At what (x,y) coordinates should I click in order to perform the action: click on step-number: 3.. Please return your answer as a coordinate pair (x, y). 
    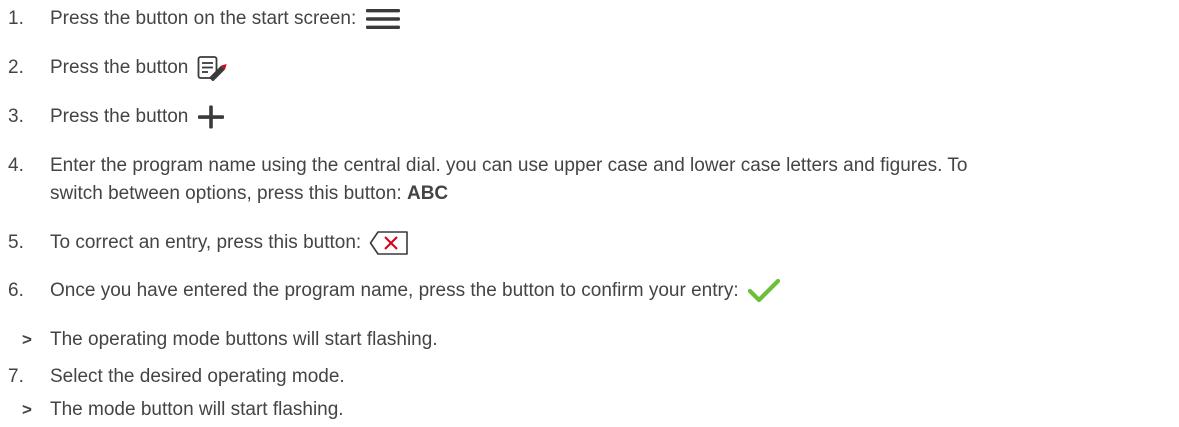
    Looking at the image, I should click on (16, 116).